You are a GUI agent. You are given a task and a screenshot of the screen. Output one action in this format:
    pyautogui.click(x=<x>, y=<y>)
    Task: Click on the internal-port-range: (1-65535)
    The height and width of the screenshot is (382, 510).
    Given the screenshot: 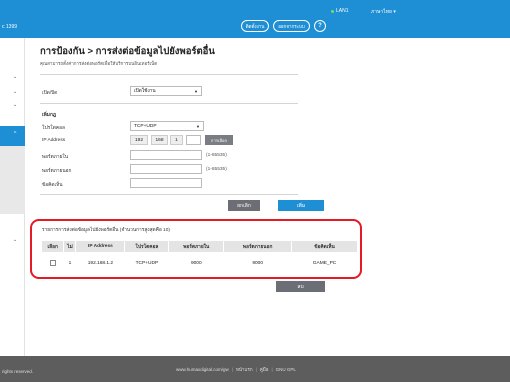 What is the action you would take?
    pyautogui.click(x=216, y=155)
    